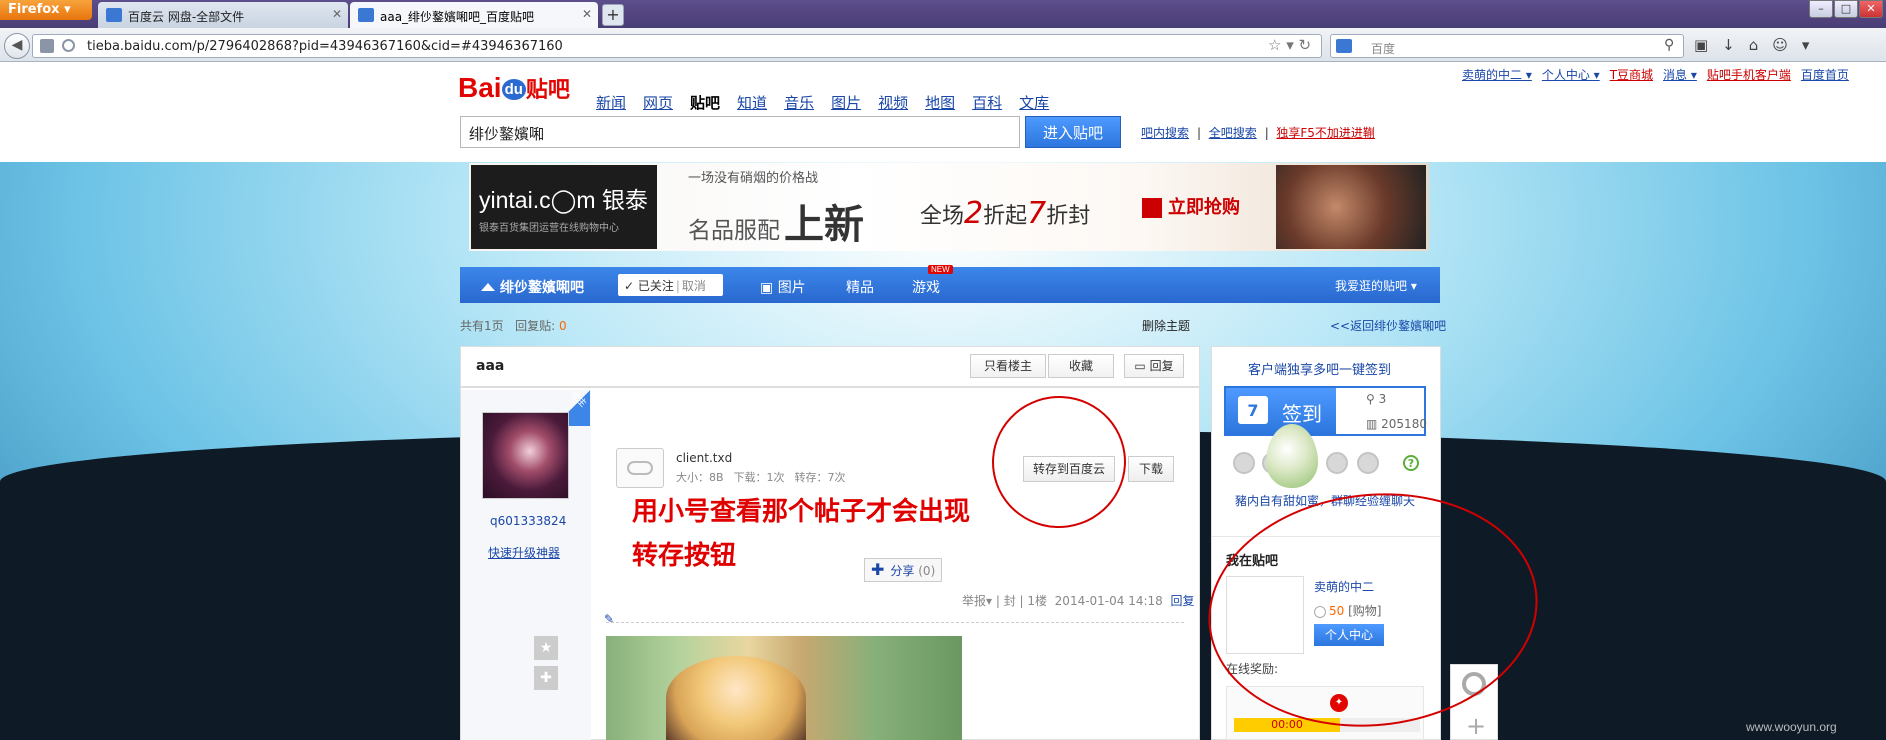  What do you see at coordinates (546, 678) in the screenshot?
I see `plus-icon: ✚` at bounding box center [546, 678].